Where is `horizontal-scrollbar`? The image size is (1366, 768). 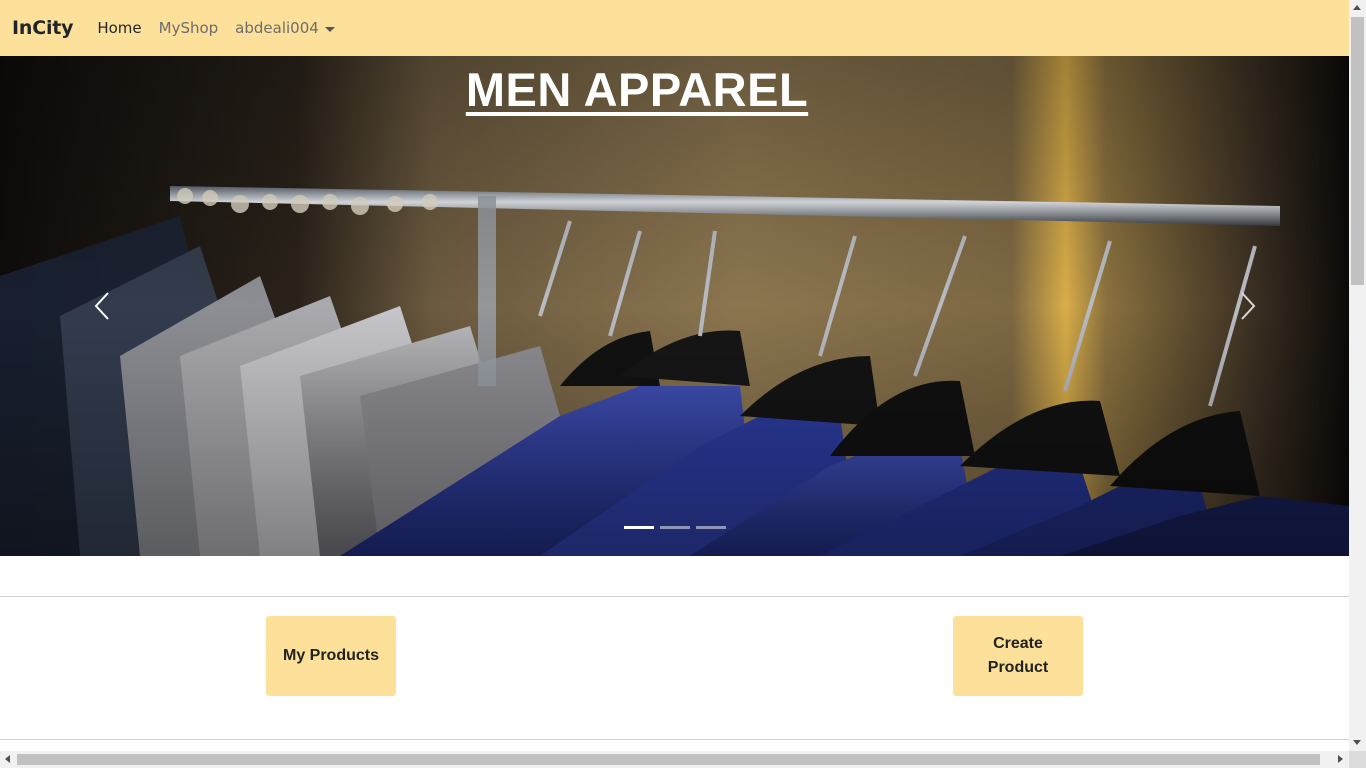
horizontal-scrollbar is located at coordinates (674, 759).